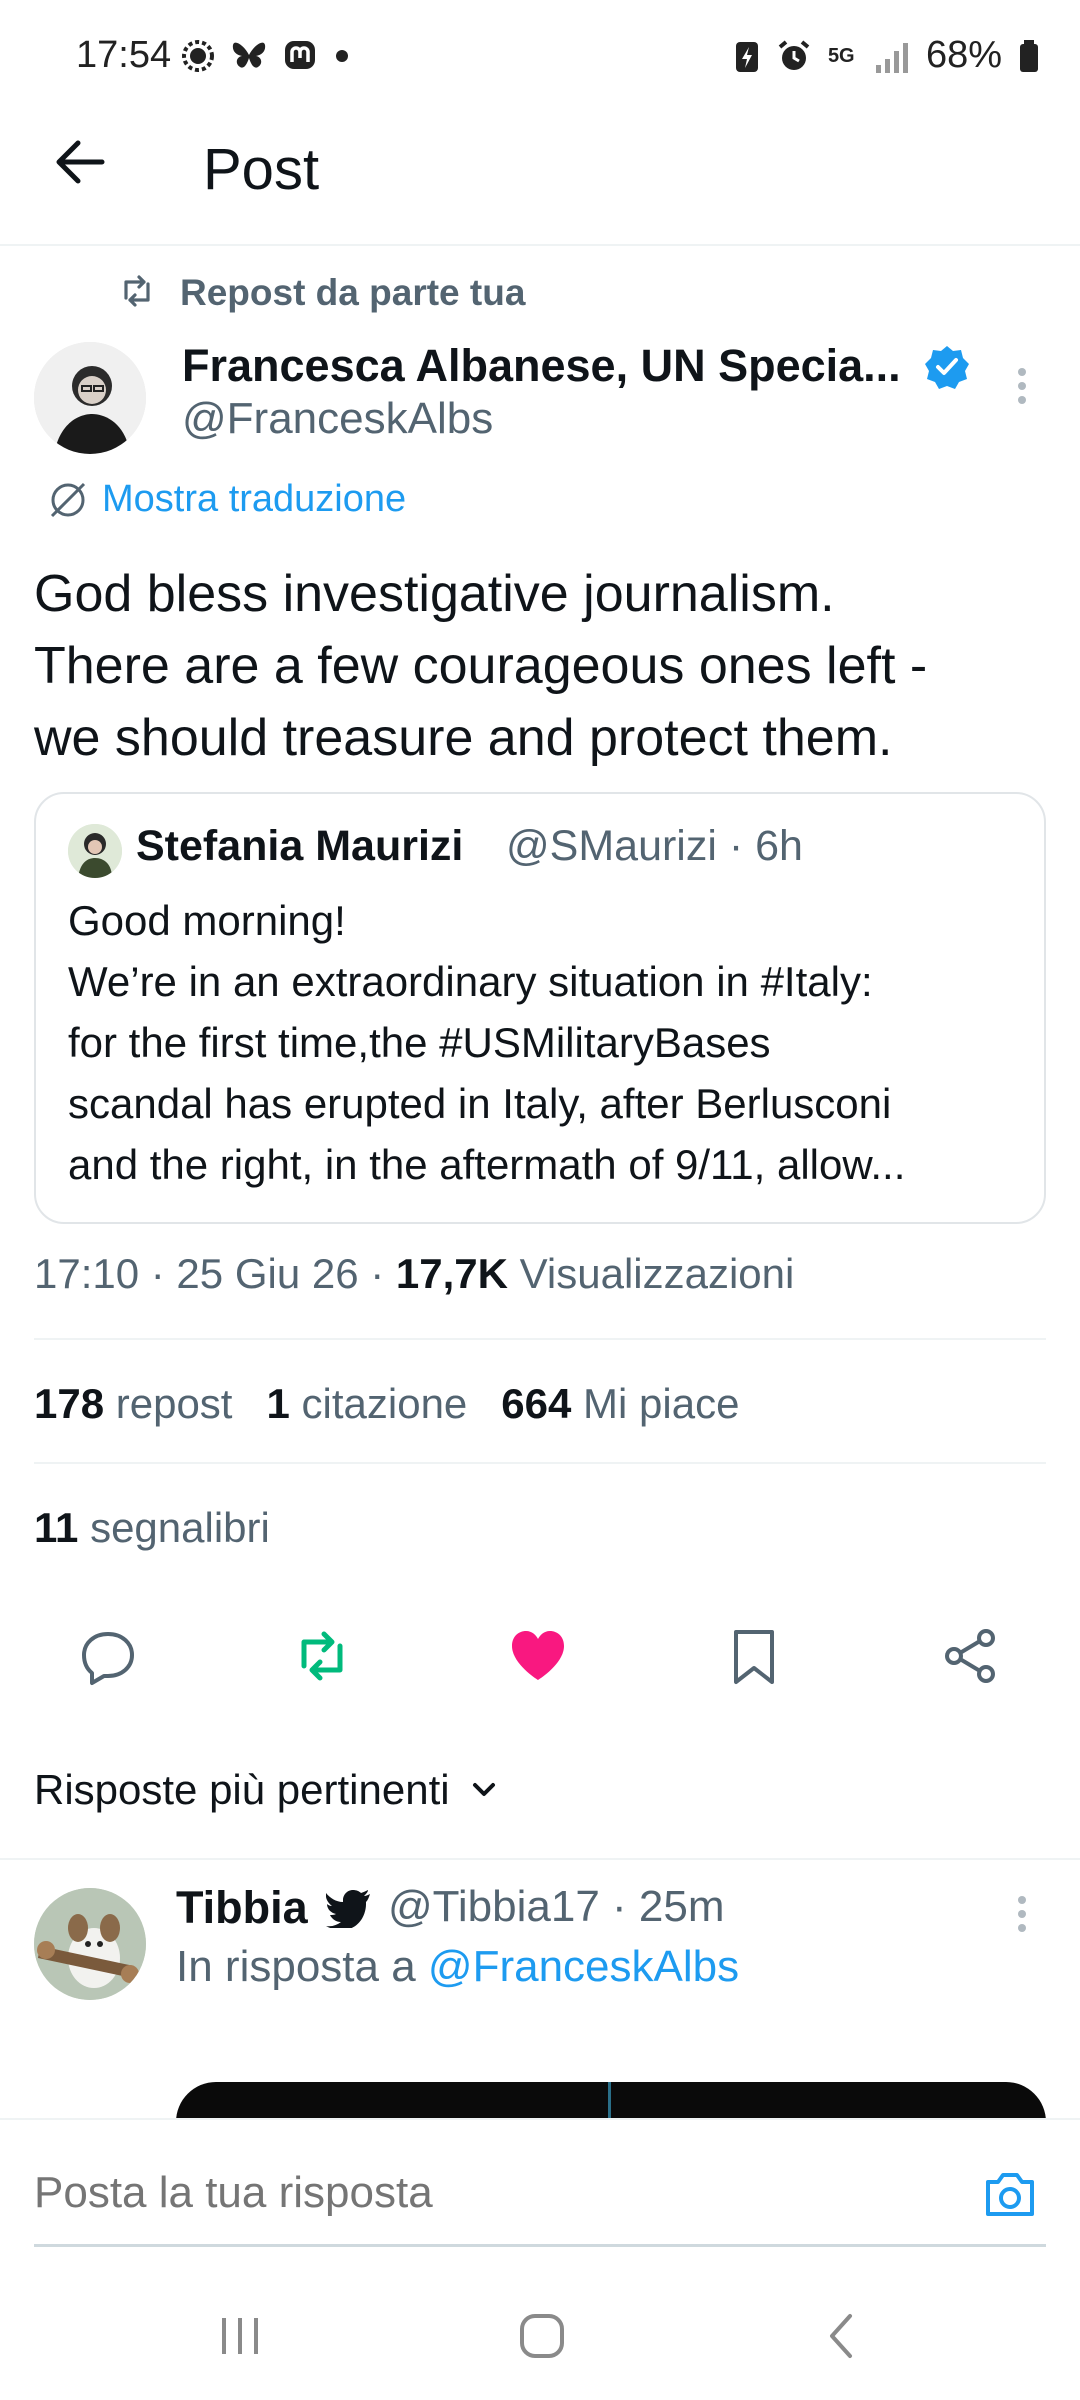  Describe the element at coordinates (249, 55) in the screenshot. I see `bluesky-icon` at that location.